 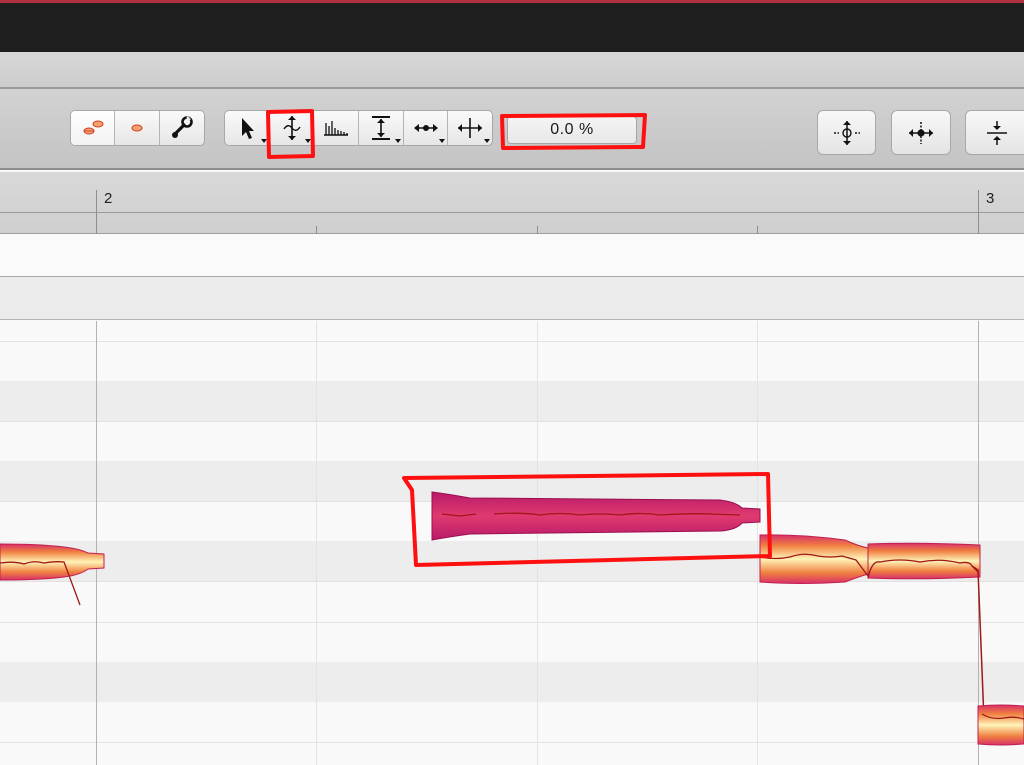 I want to click on value-field: 0.0 %, so click(x=572, y=130).